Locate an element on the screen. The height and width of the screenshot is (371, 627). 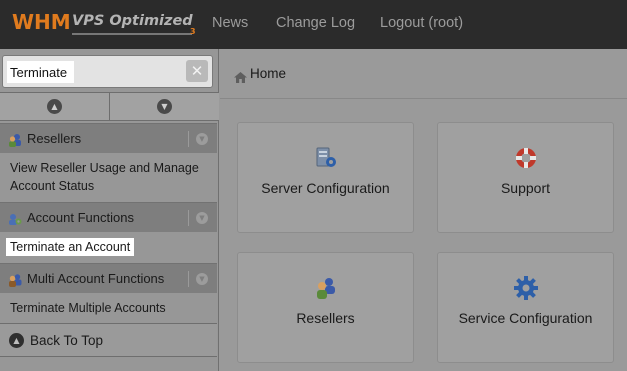
card-support: Support is located at coordinates (525, 177).